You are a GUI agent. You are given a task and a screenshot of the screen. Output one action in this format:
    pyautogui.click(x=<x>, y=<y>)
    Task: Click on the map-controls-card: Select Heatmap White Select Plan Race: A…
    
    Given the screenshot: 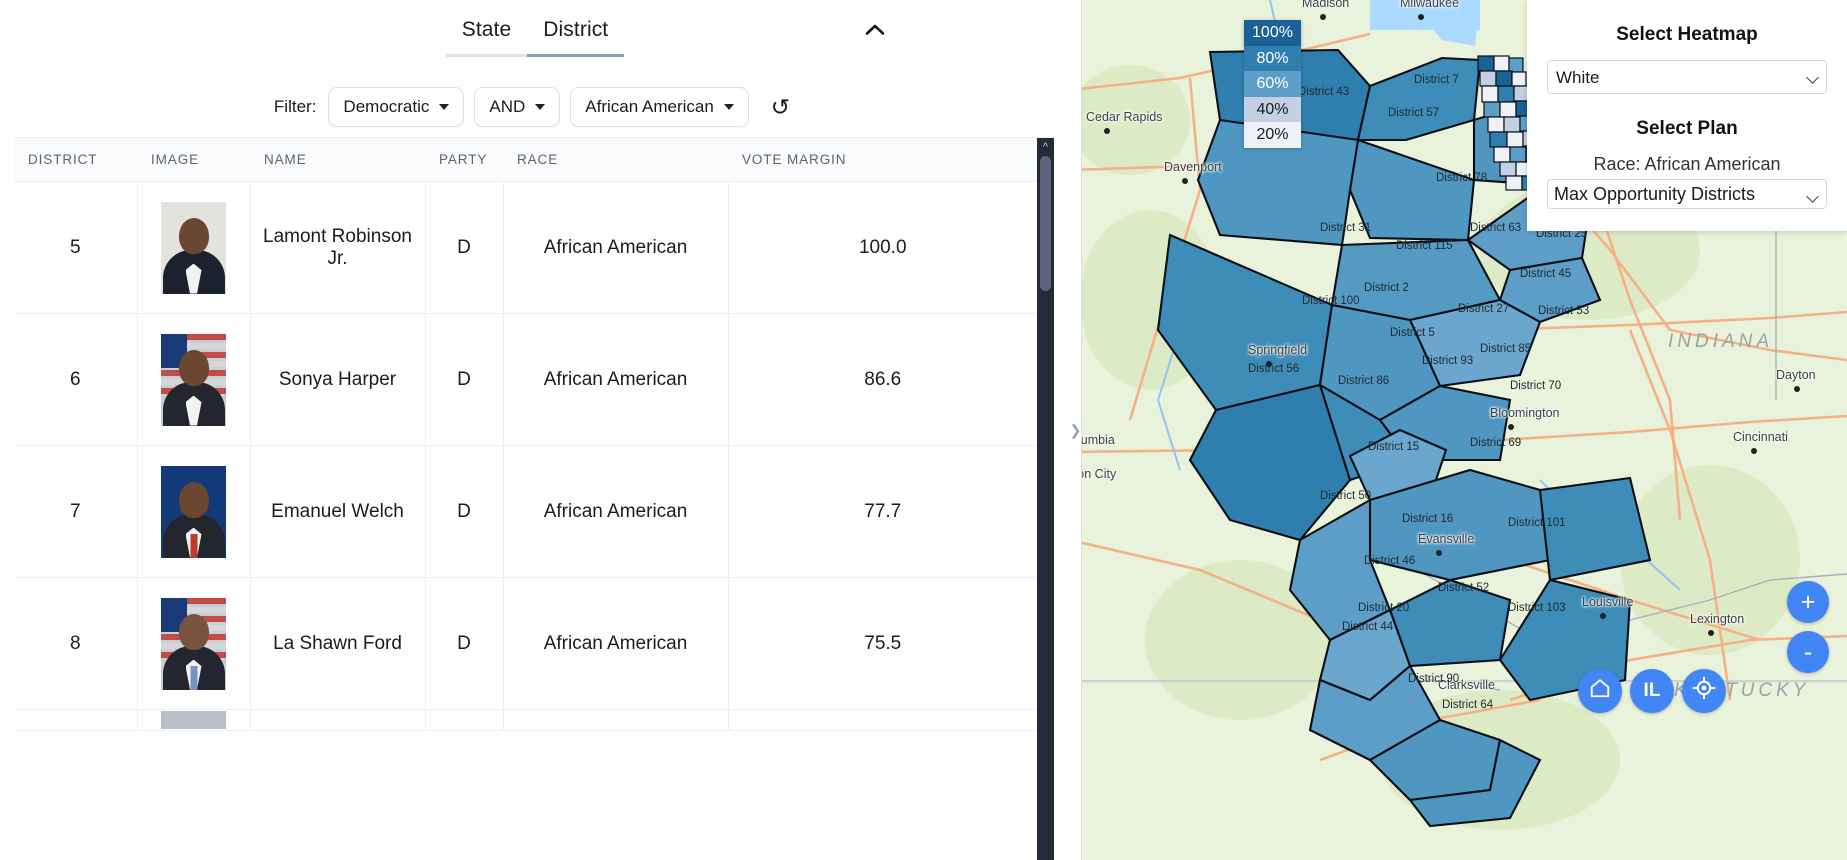 What is the action you would take?
    pyautogui.click(x=1687, y=115)
    